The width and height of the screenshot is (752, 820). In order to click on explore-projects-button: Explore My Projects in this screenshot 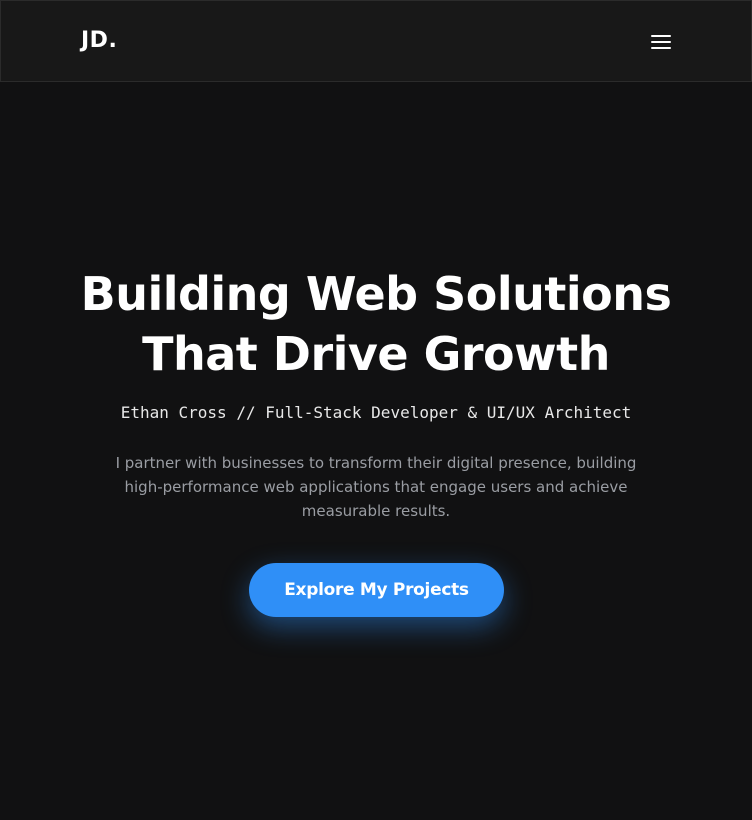, I will do `click(376, 590)`.